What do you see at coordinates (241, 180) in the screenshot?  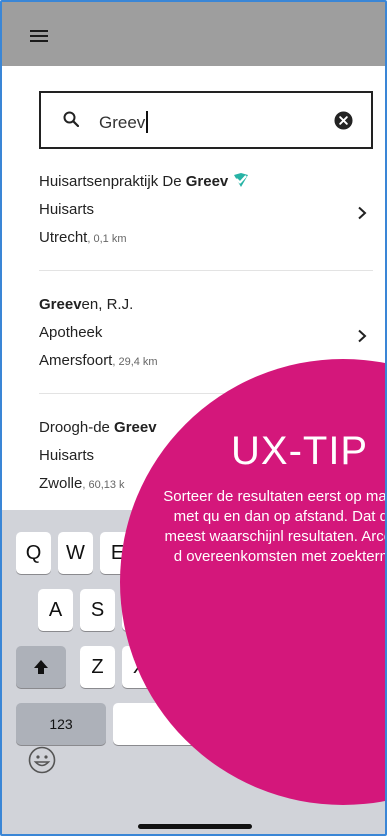 I see `verified-check-icon` at bounding box center [241, 180].